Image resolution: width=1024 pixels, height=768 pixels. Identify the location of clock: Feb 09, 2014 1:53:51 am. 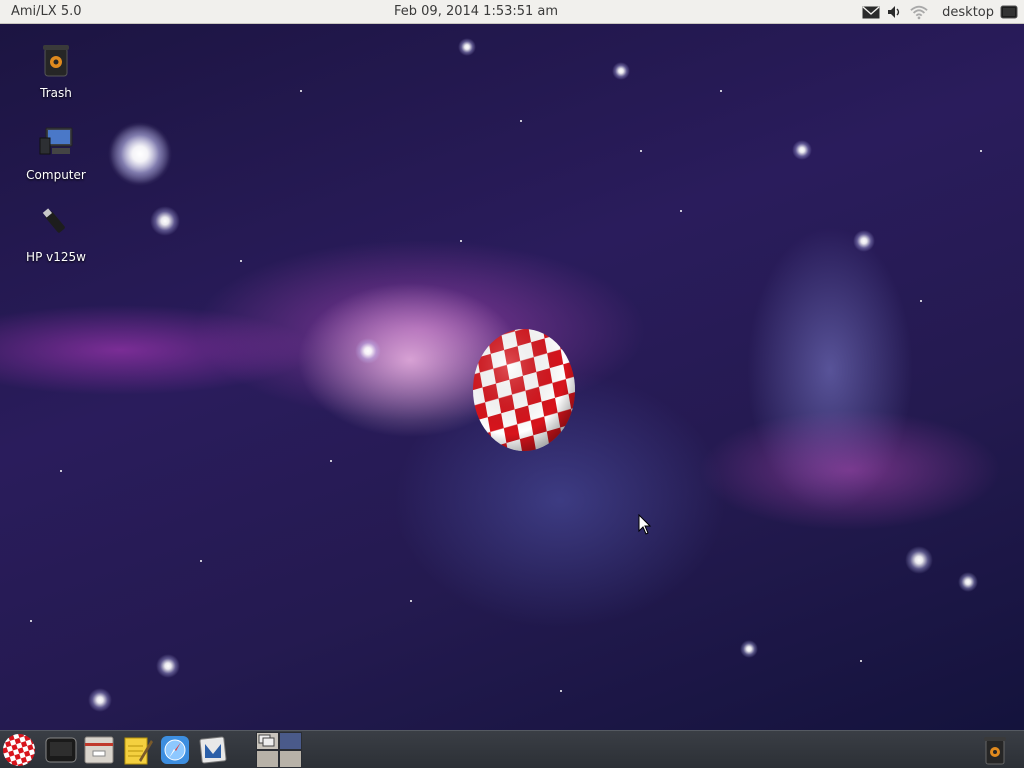
(476, 11).